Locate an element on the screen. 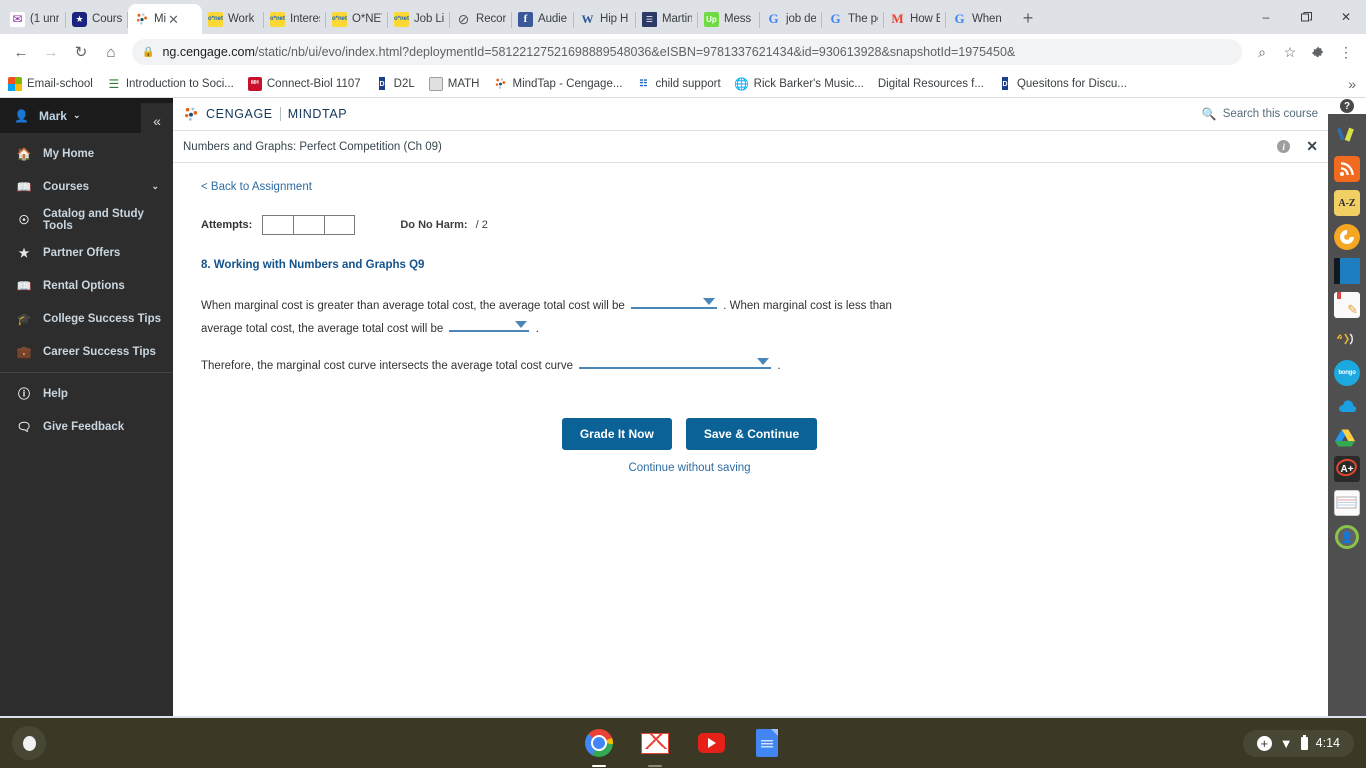  browser-tab: Up Mess is located at coordinates (729, 19).